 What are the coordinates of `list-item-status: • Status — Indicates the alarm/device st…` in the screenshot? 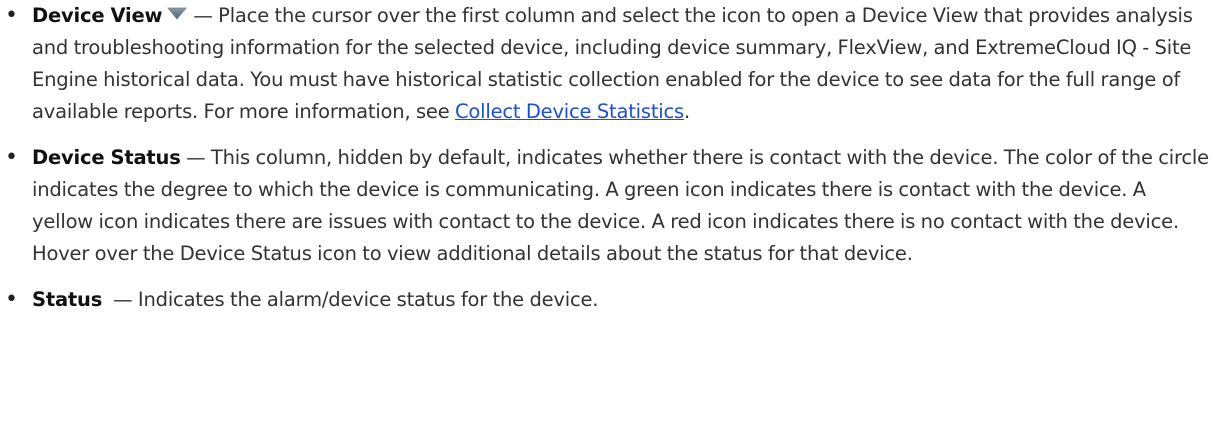 It's located at (606, 300).